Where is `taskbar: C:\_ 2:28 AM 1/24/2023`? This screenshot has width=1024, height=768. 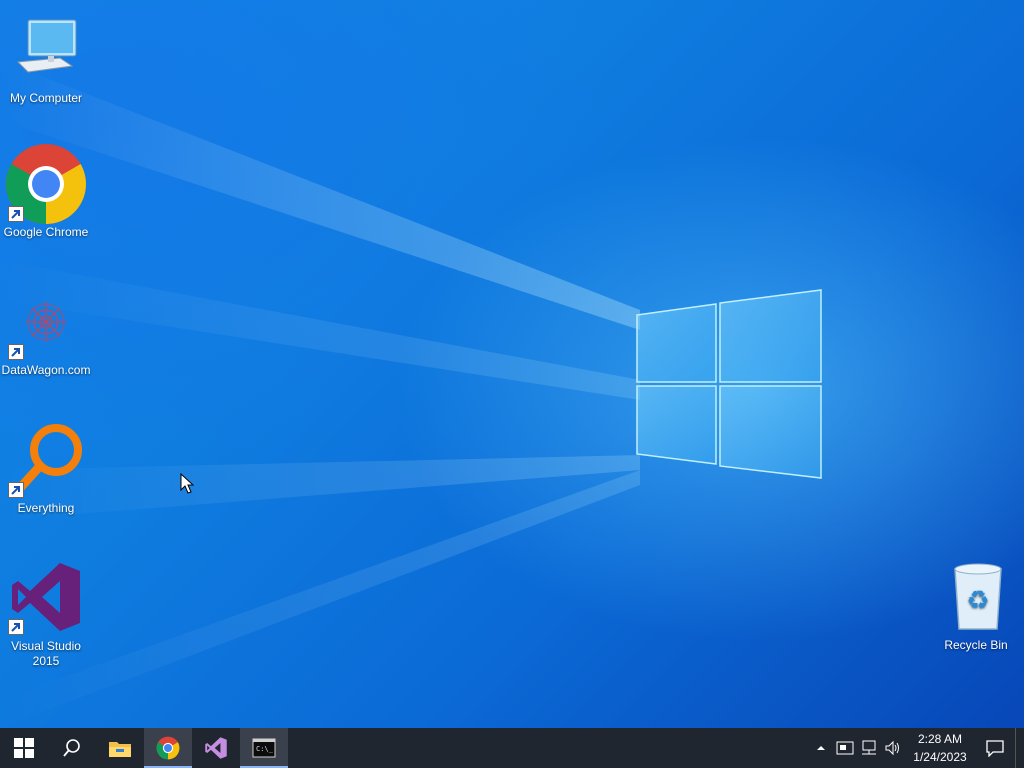 taskbar: C:\_ 2:28 AM 1/24/2023 is located at coordinates (512, 748).